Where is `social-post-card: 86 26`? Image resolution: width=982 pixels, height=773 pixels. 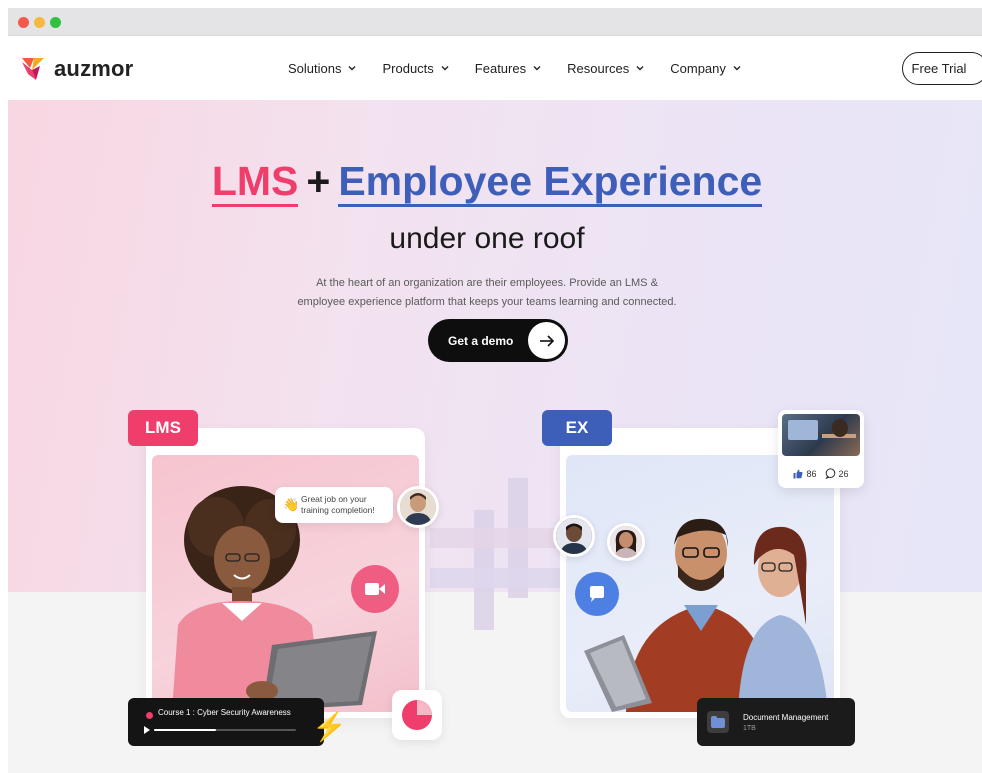
social-post-card: 86 26 is located at coordinates (821, 449).